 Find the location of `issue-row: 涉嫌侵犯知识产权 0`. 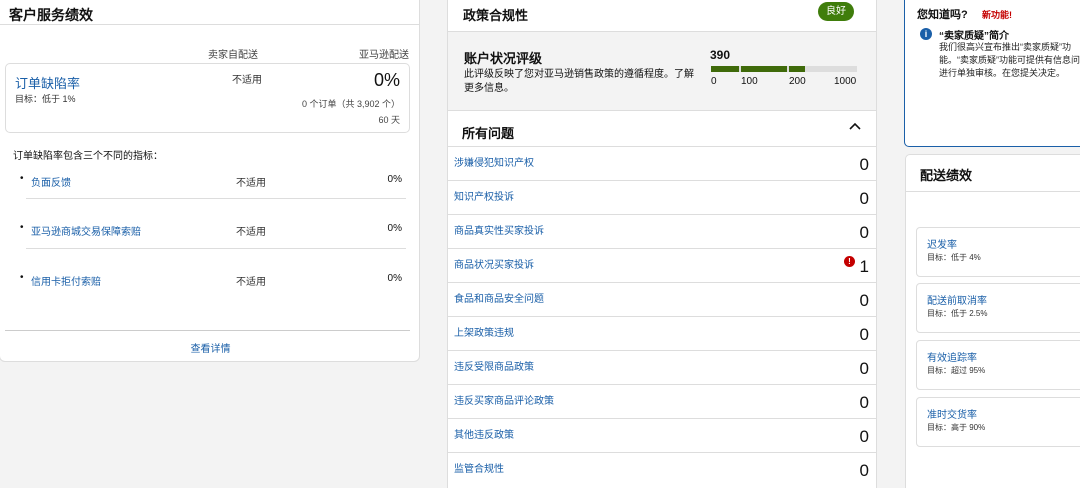

issue-row: 涉嫌侵犯知识产权 0 is located at coordinates (662, 163).